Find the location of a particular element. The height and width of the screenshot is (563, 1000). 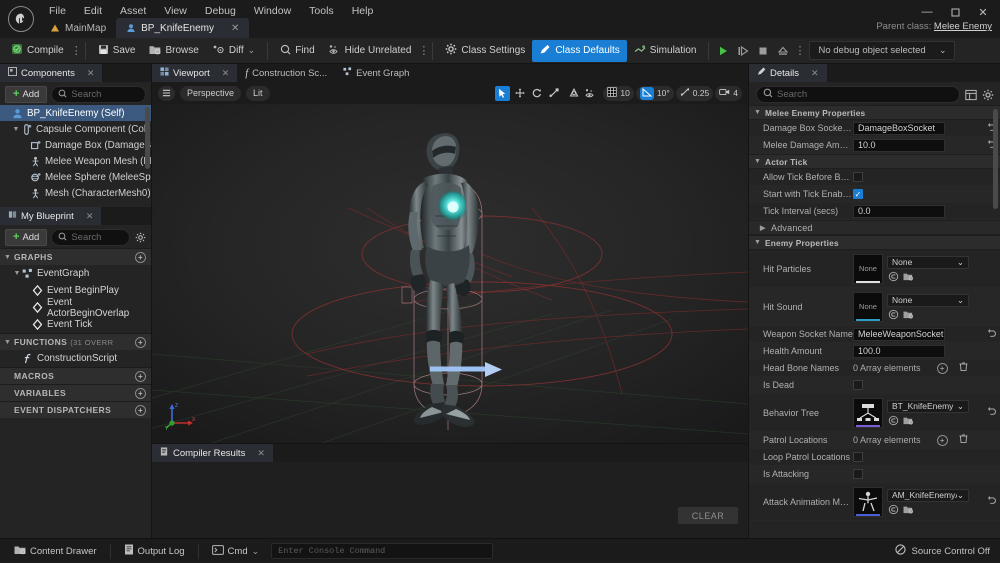

rotate-tool-button is located at coordinates (536, 93).